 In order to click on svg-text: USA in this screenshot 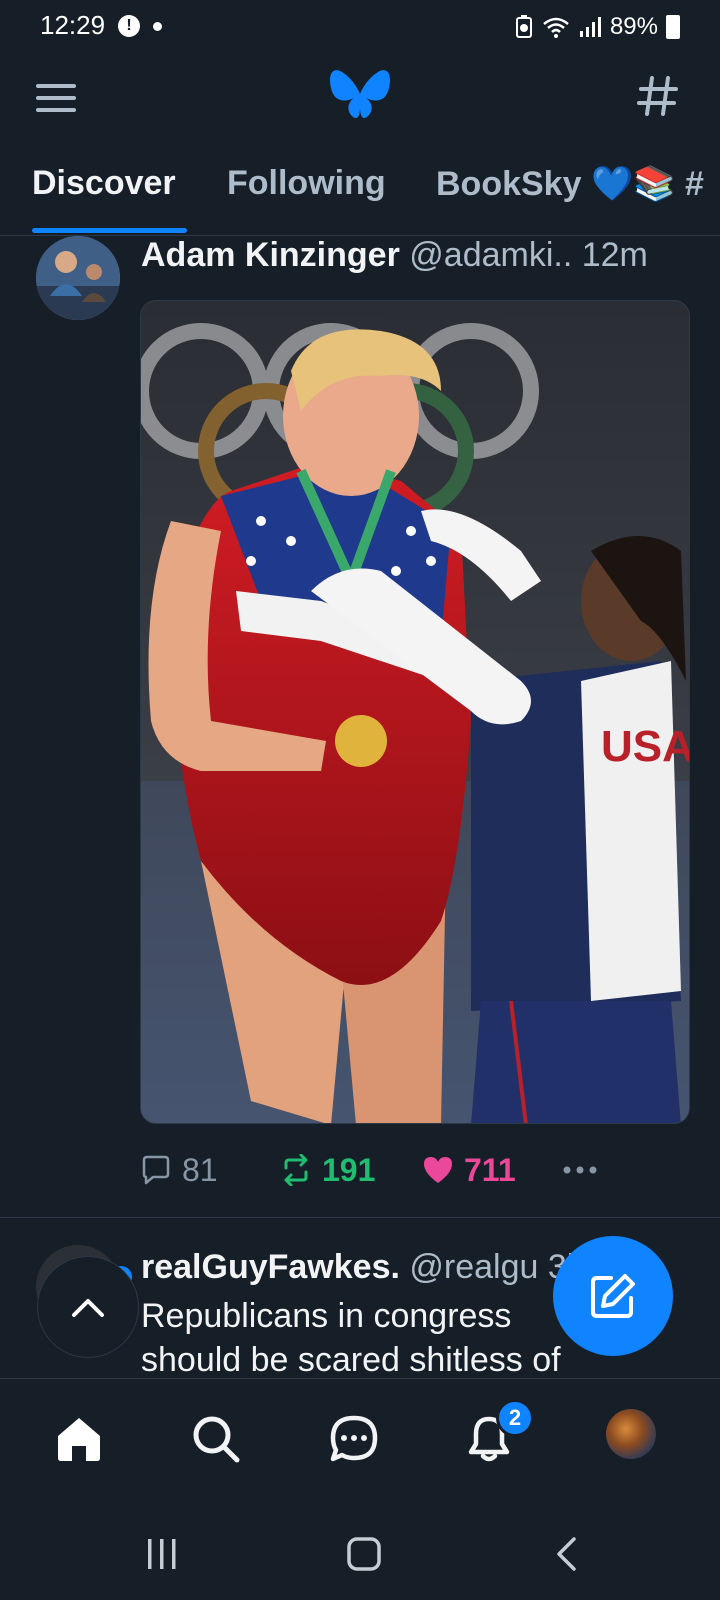, I will do `click(645, 746)`.